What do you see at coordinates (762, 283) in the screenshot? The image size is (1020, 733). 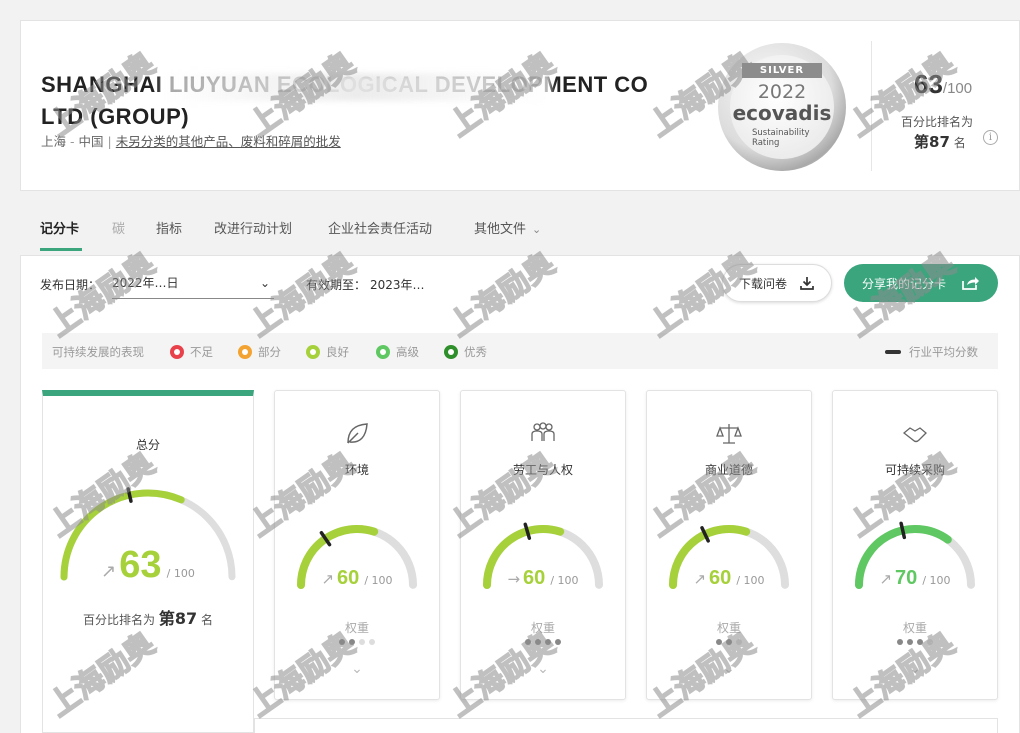 I see `download-button-label: 下载问卷` at bounding box center [762, 283].